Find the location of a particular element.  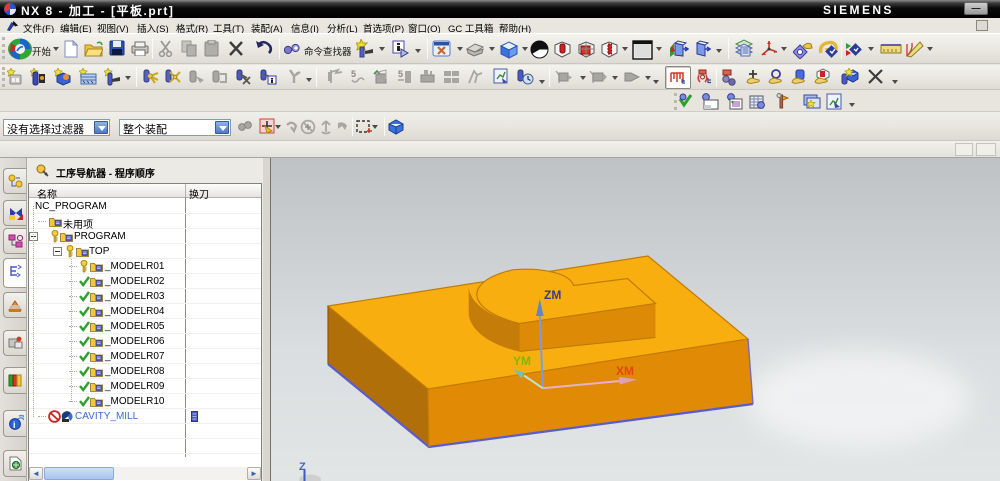

svg-text: ZM is located at coordinates (552, 295).